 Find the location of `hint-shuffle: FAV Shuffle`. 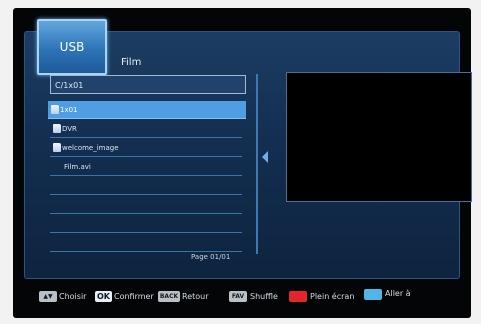

hint-shuffle: FAV Shuffle is located at coordinates (259, 297).